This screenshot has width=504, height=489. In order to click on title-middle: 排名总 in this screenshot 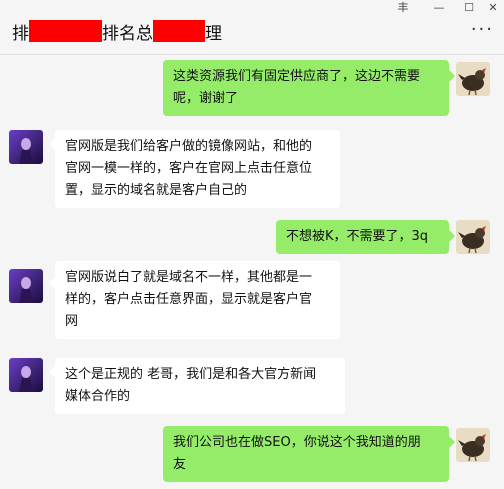, I will do `click(127, 33)`.